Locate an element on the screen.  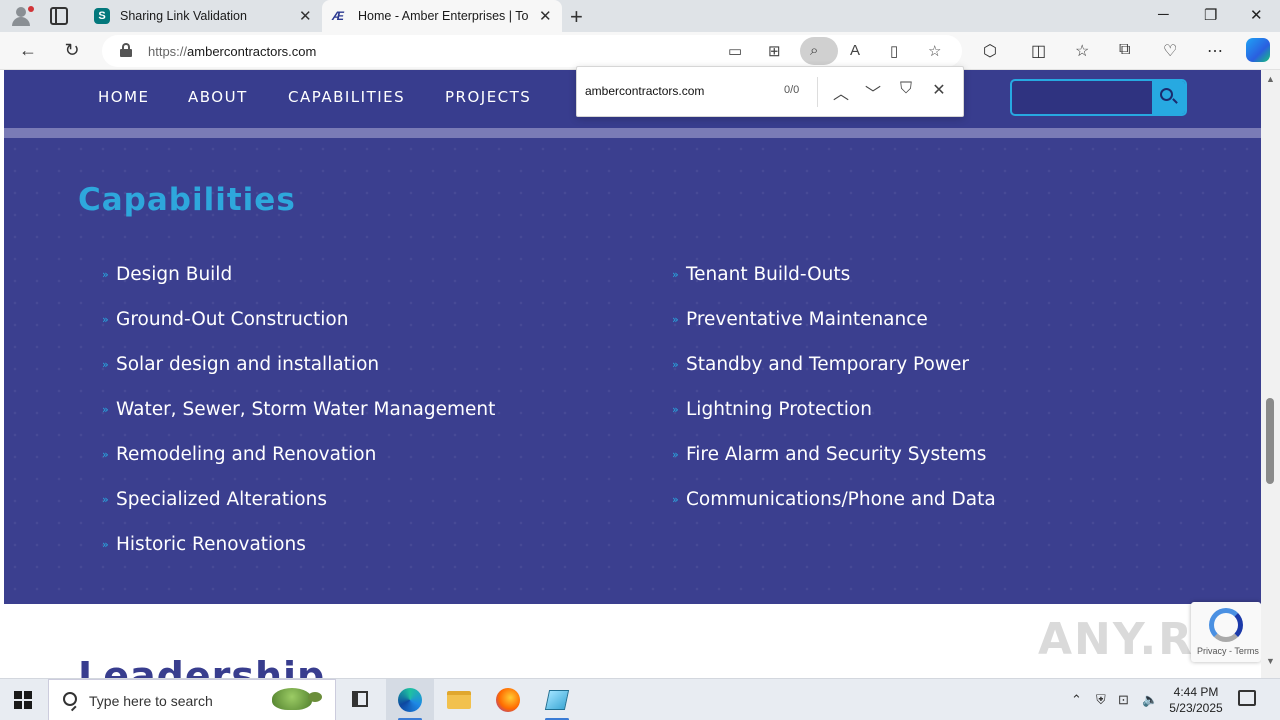
windows-start-icon is located at coordinates (23, 700).